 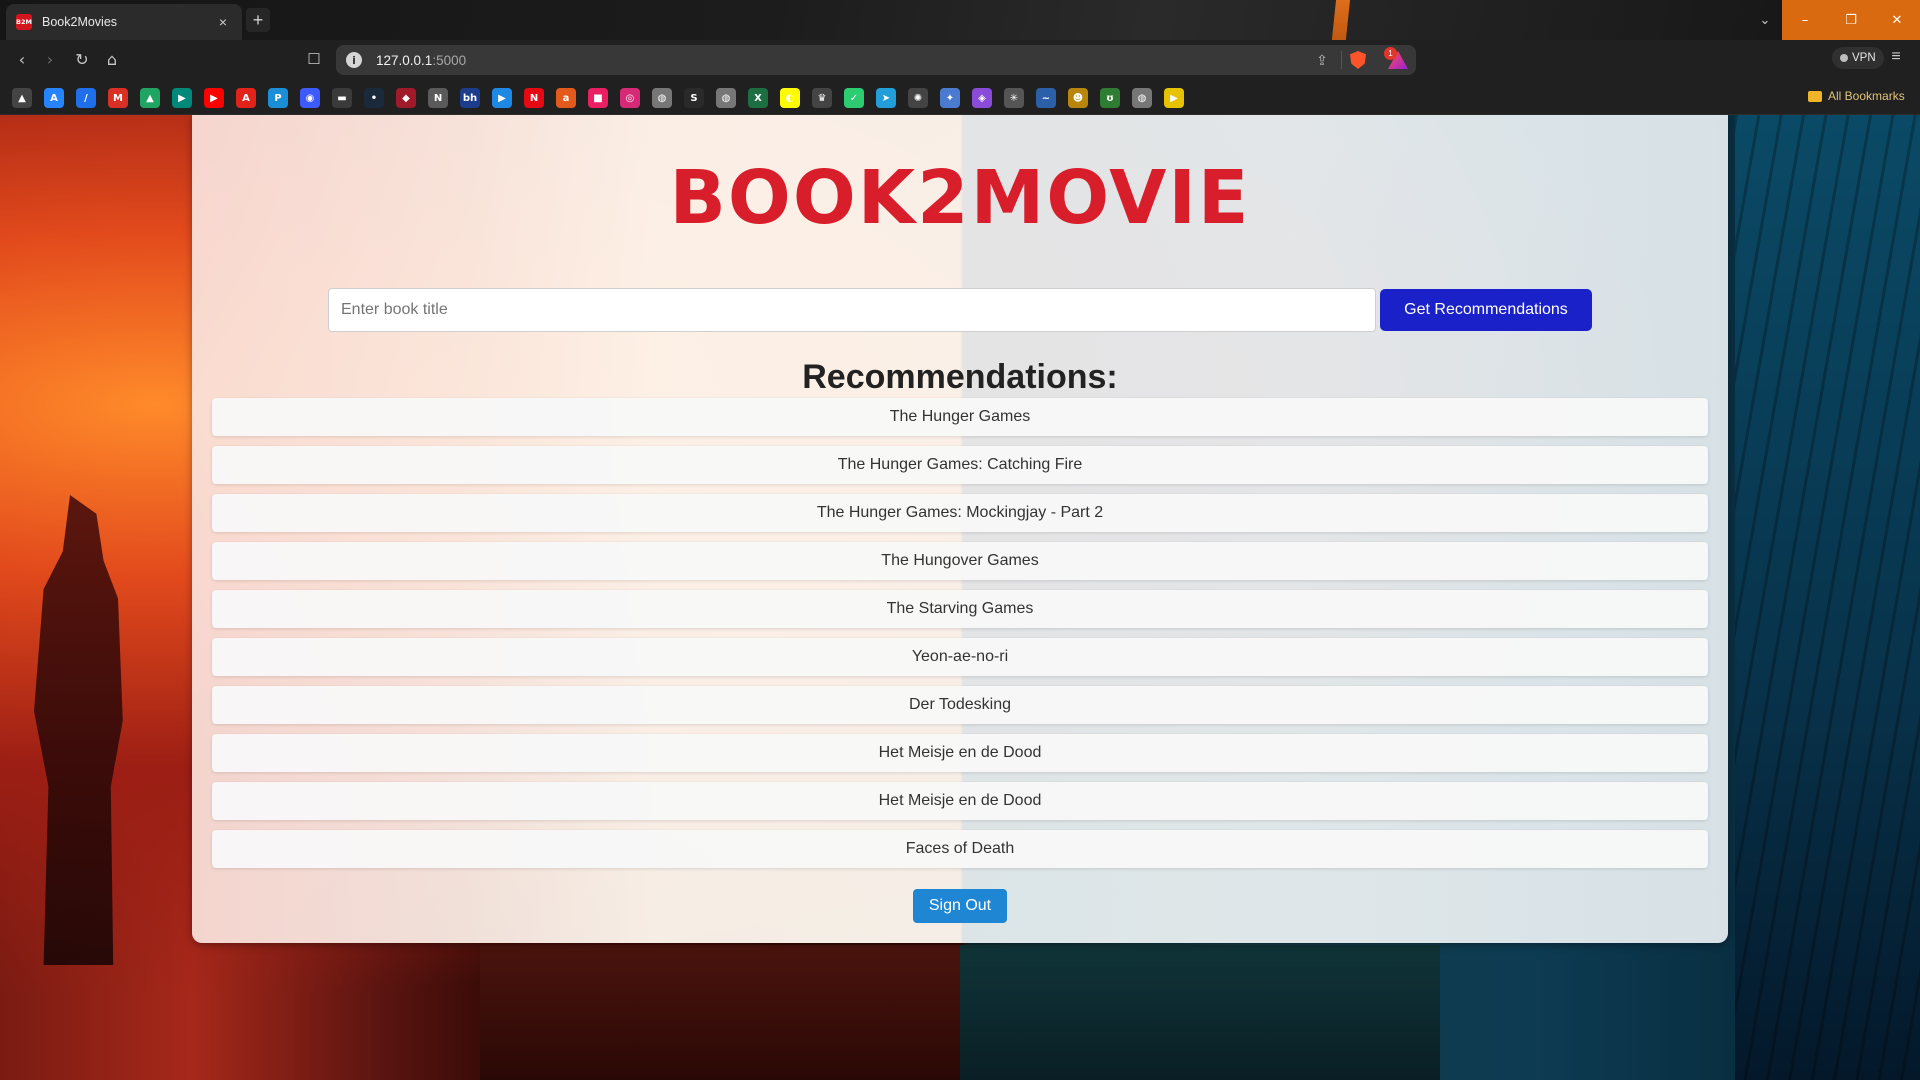 I want to click on vpn-label: VPN, so click(x=1864, y=58).